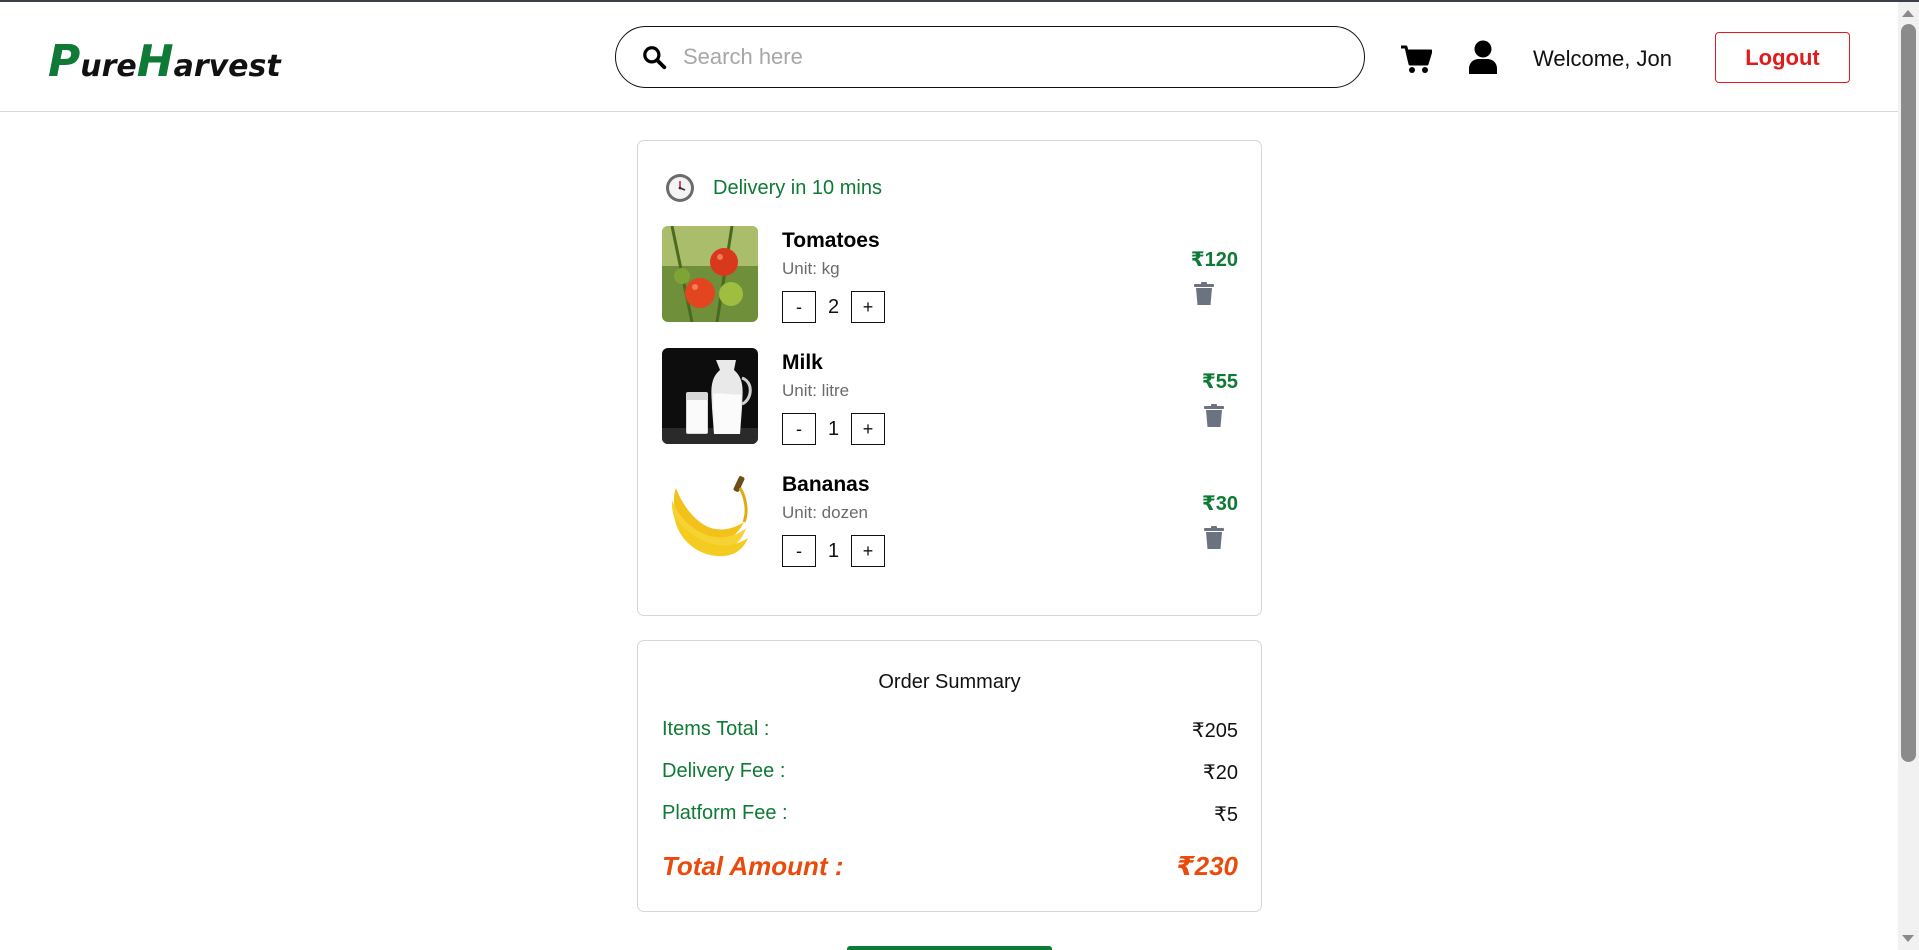 This screenshot has width=1919, height=950. What do you see at coordinates (725, 813) in the screenshot?
I see `platform-fee-label: Platform Fee :` at bounding box center [725, 813].